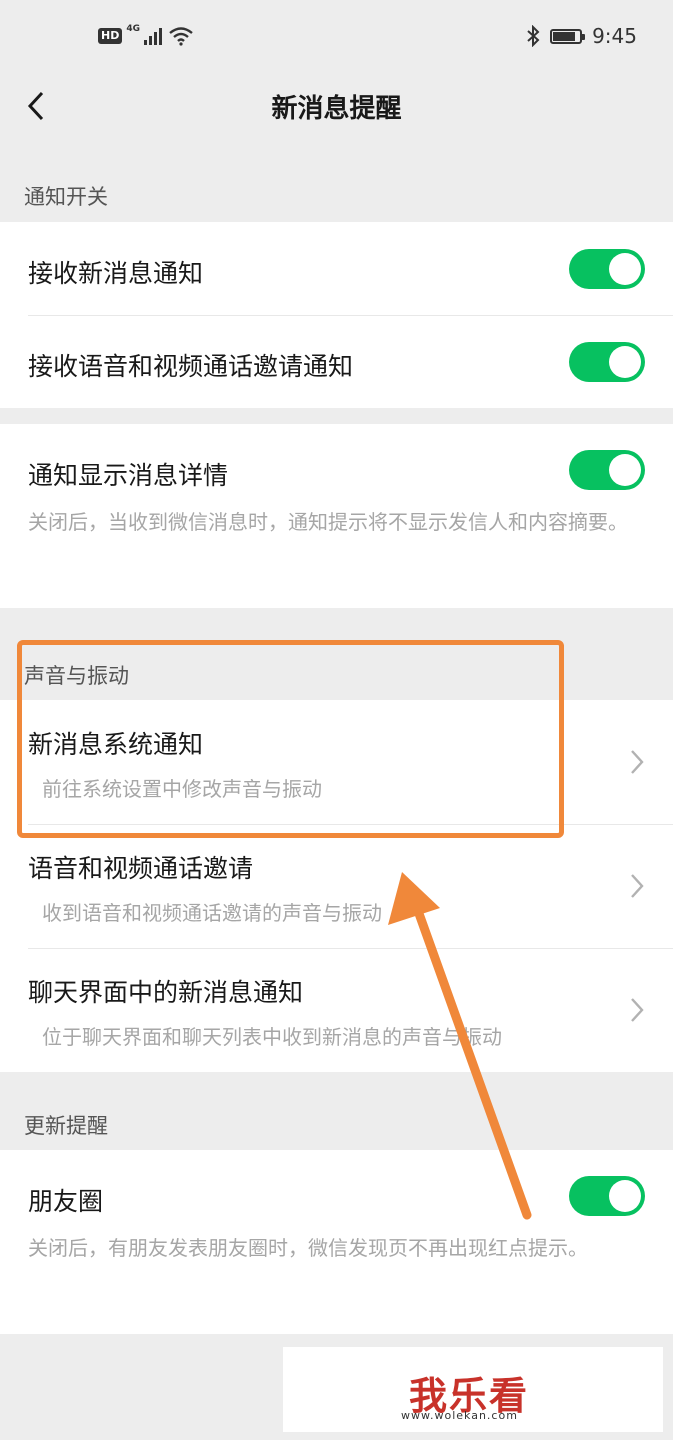 The height and width of the screenshot is (1440, 673). What do you see at coordinates (272, 1037) in the screenshot?
I see `row-description: 位于聊天界面和聊天列表中收到新消息的声音与振动` at bounding box center [272, 1037].